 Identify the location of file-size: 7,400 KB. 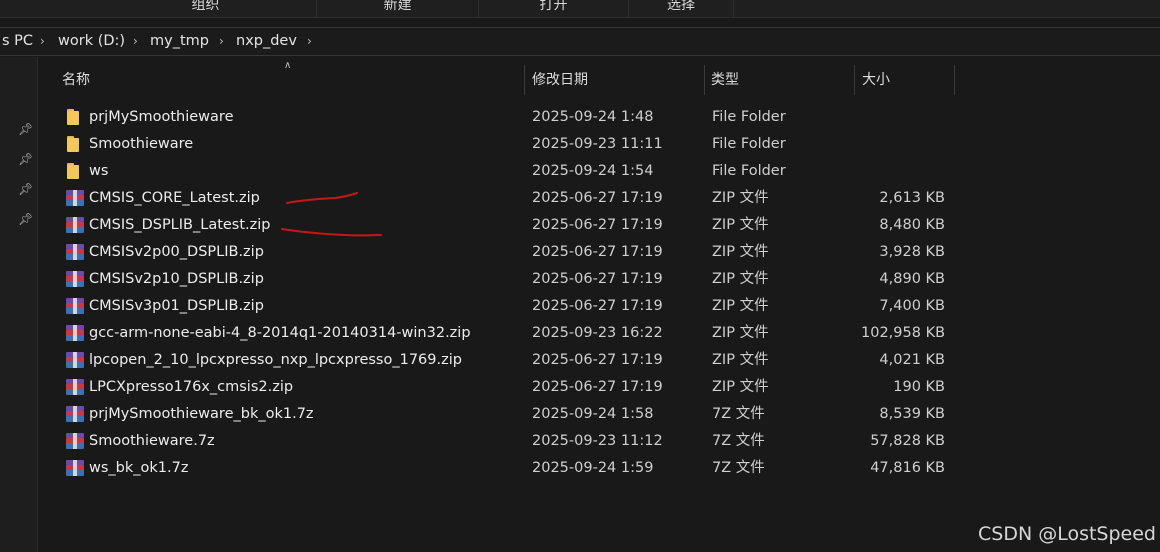
(912, 306).